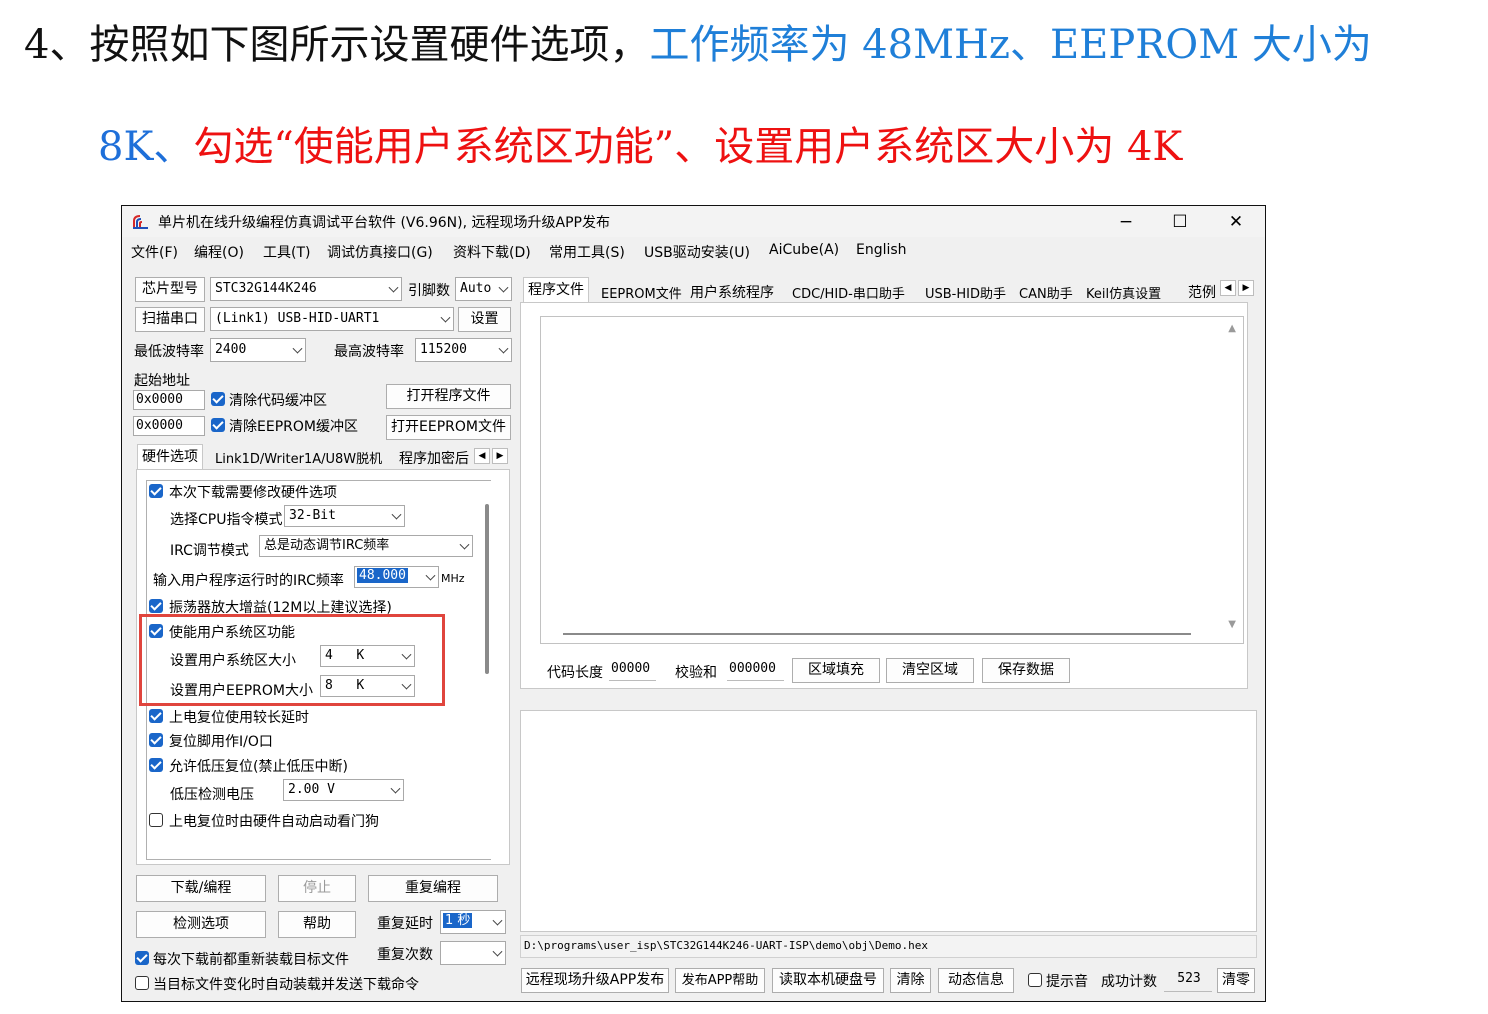 This screenshot has height=1014, width=1488. What do you see at coordinates (965, 292) in the screenshot?
I see `tab-usb-hid-helper: USB-HID助手` at bounding box center [965, 292].